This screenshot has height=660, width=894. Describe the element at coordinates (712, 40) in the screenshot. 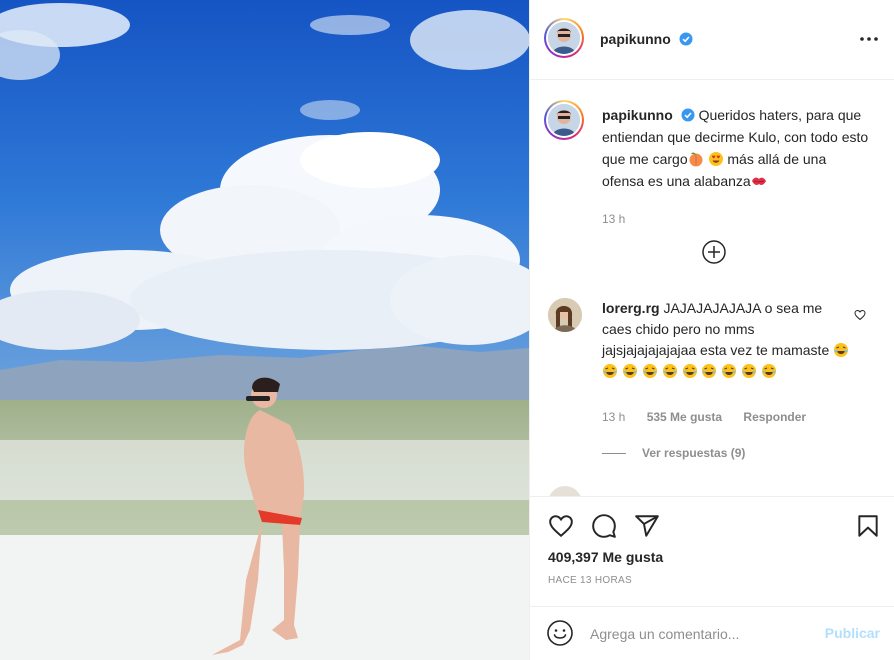

I see `post-header: papikunno` at that location.